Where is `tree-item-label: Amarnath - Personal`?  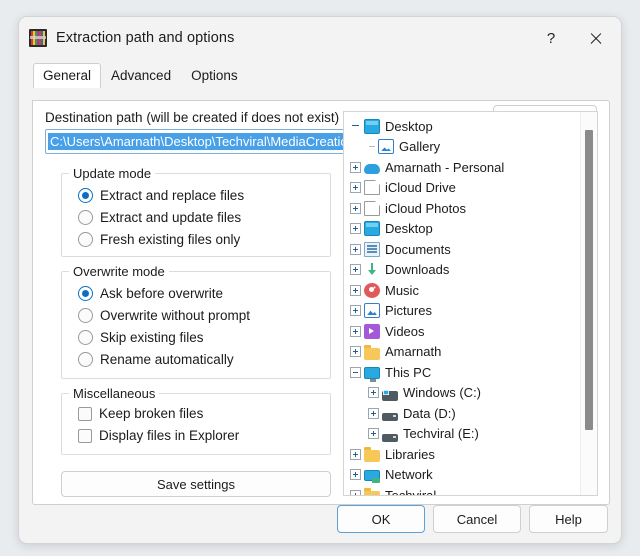 tree-item-label: Amarnath - Personal is located at coordinates (445, 167).